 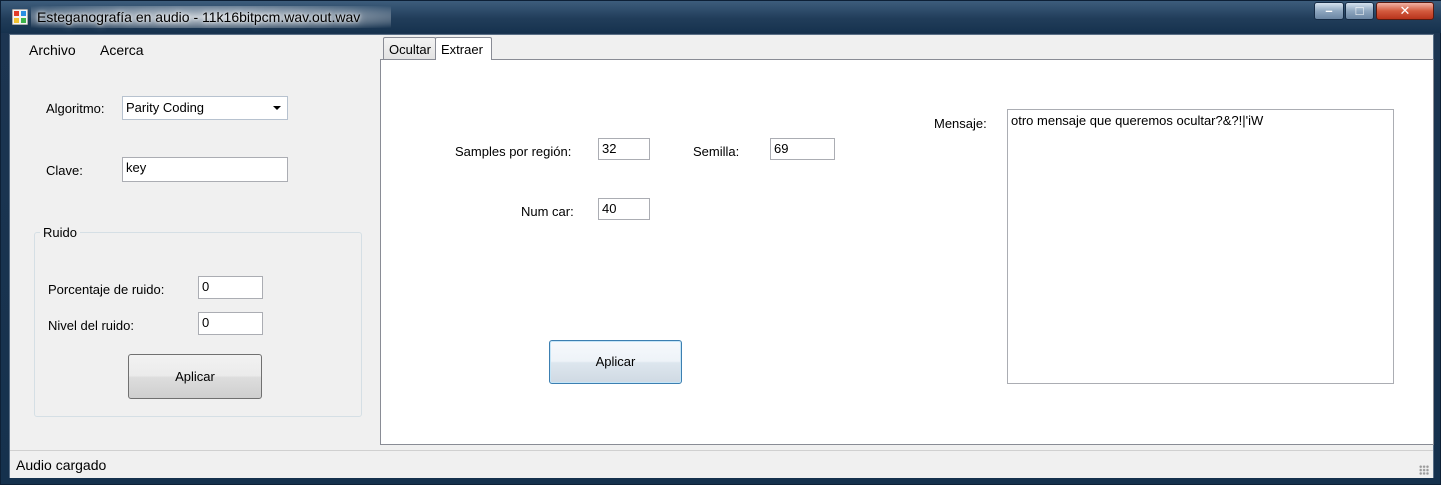 I want to click on noise-level-input: 0, so click(x=230, y=323).